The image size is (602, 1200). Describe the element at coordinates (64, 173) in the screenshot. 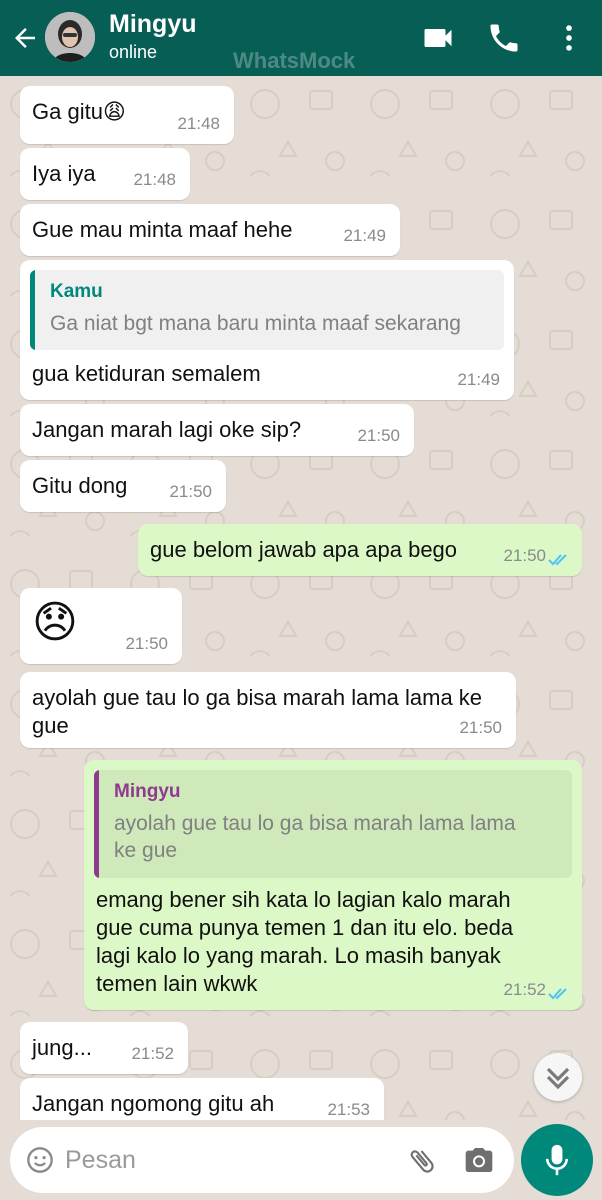

I see `message-text: Iya iya` at that location.